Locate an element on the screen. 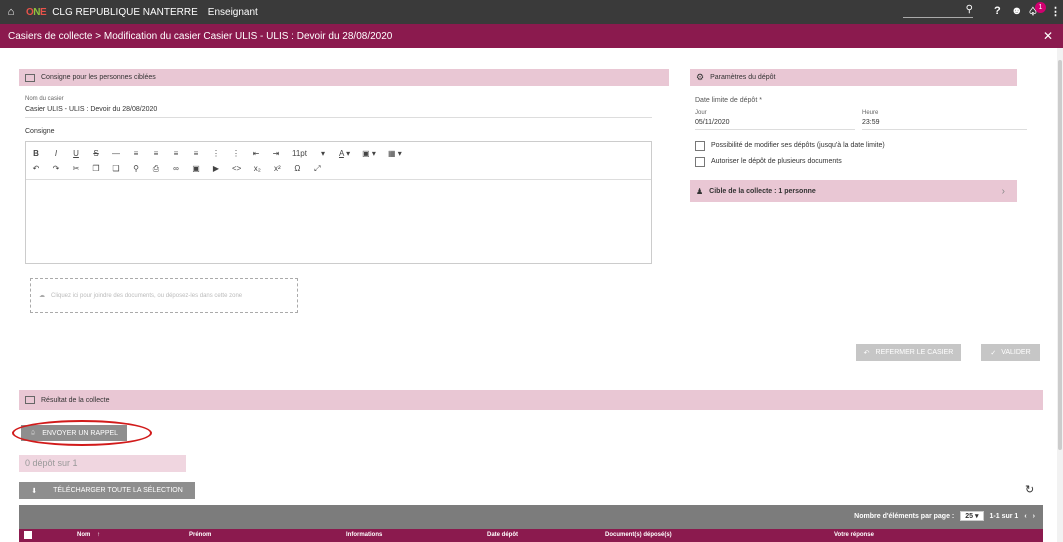 This screenshot has height=542, width=1063. font-size-dropdown-icon: ▾ is located at coordinates (323, 153).